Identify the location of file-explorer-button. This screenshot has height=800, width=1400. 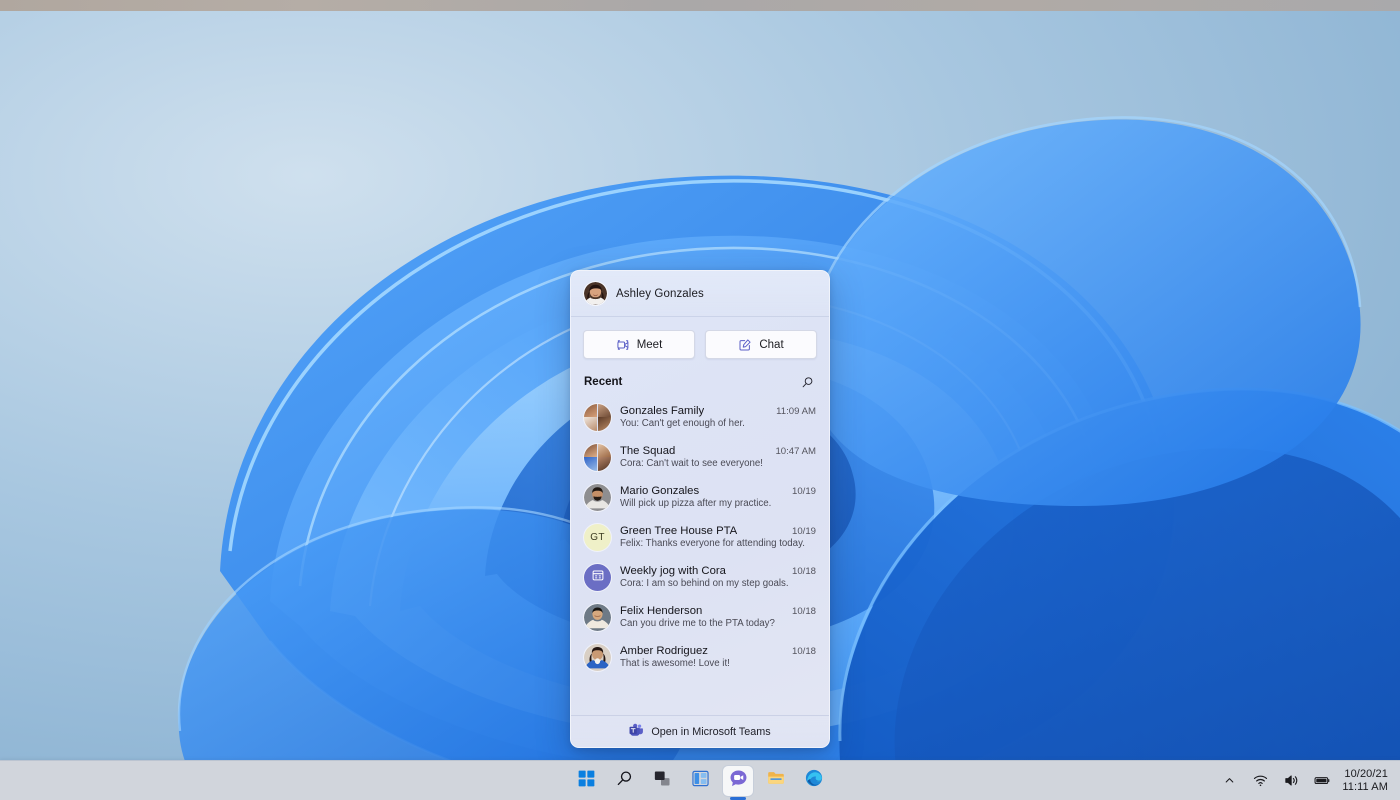
(776, 781).